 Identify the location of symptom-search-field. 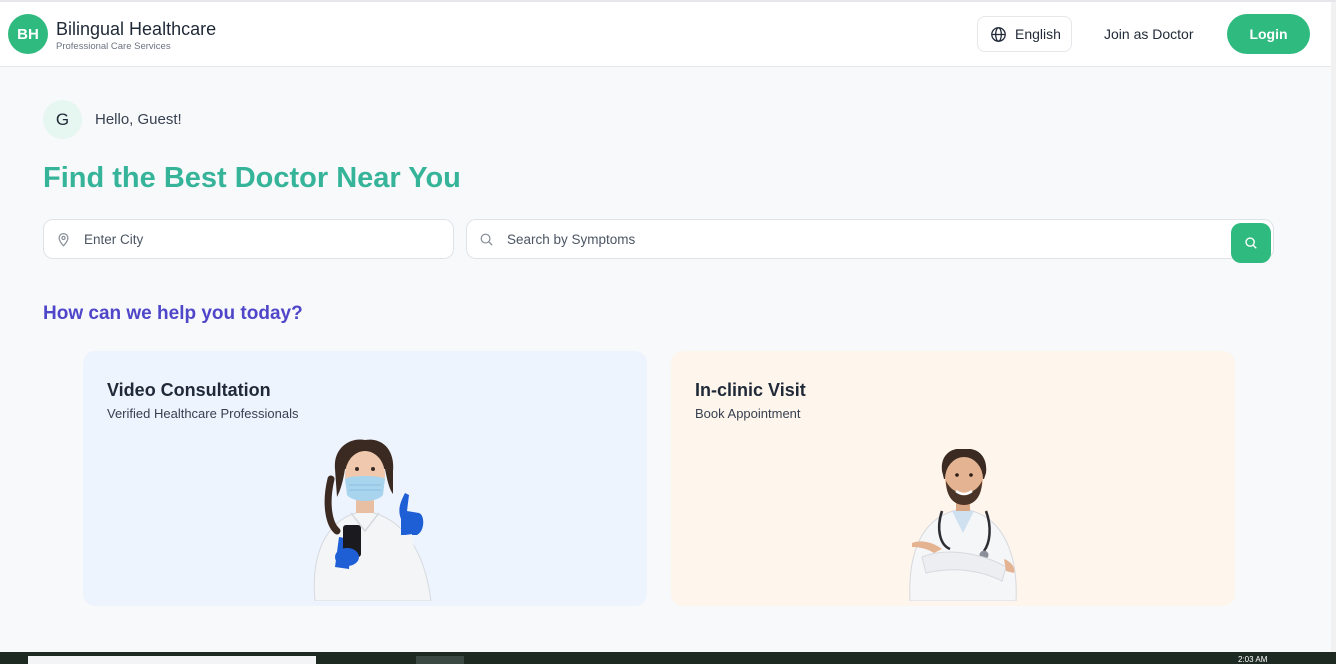
(870, 239).